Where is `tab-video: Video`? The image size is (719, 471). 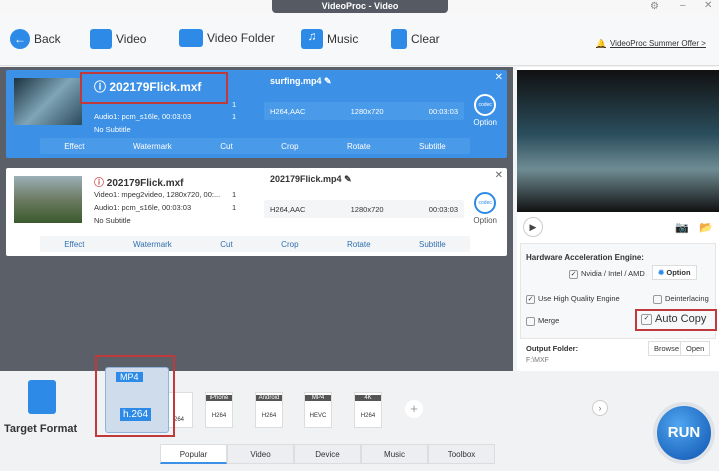 tab-video: Video is located at coordinates (260, 454).